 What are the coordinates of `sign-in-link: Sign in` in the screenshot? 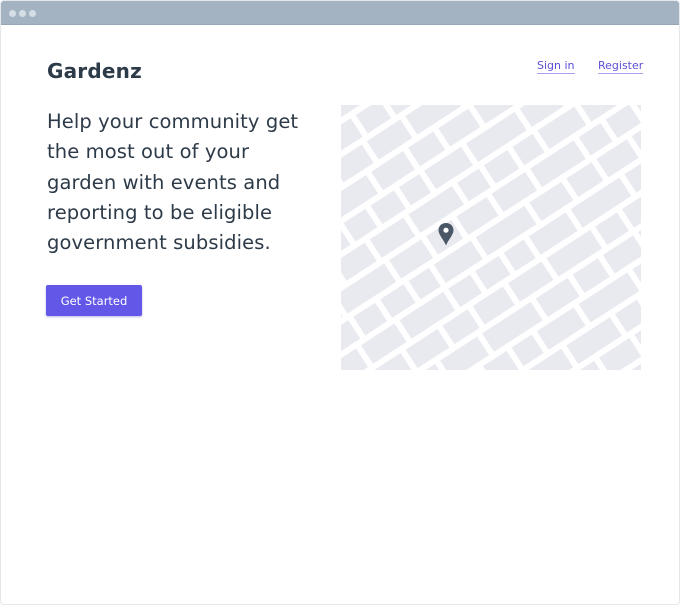 It's located at (556, 66).